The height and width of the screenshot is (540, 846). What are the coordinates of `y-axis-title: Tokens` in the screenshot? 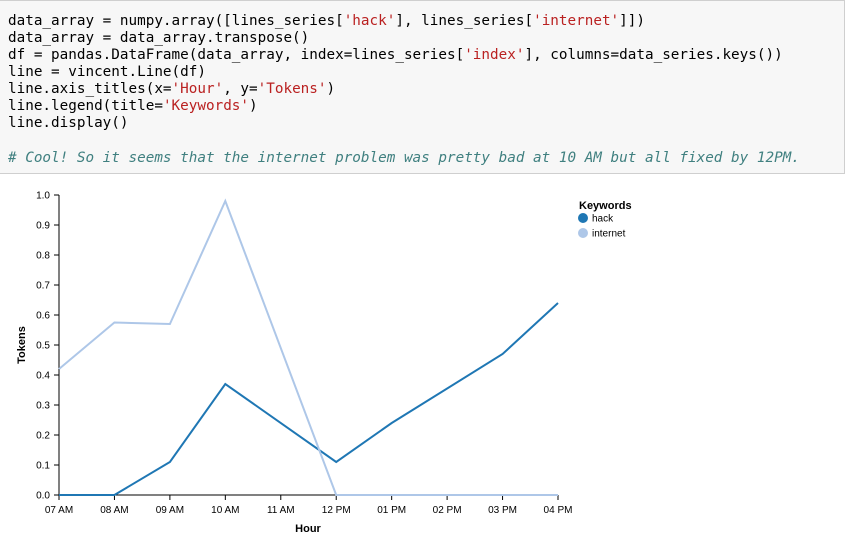 It's located at (22, 345).